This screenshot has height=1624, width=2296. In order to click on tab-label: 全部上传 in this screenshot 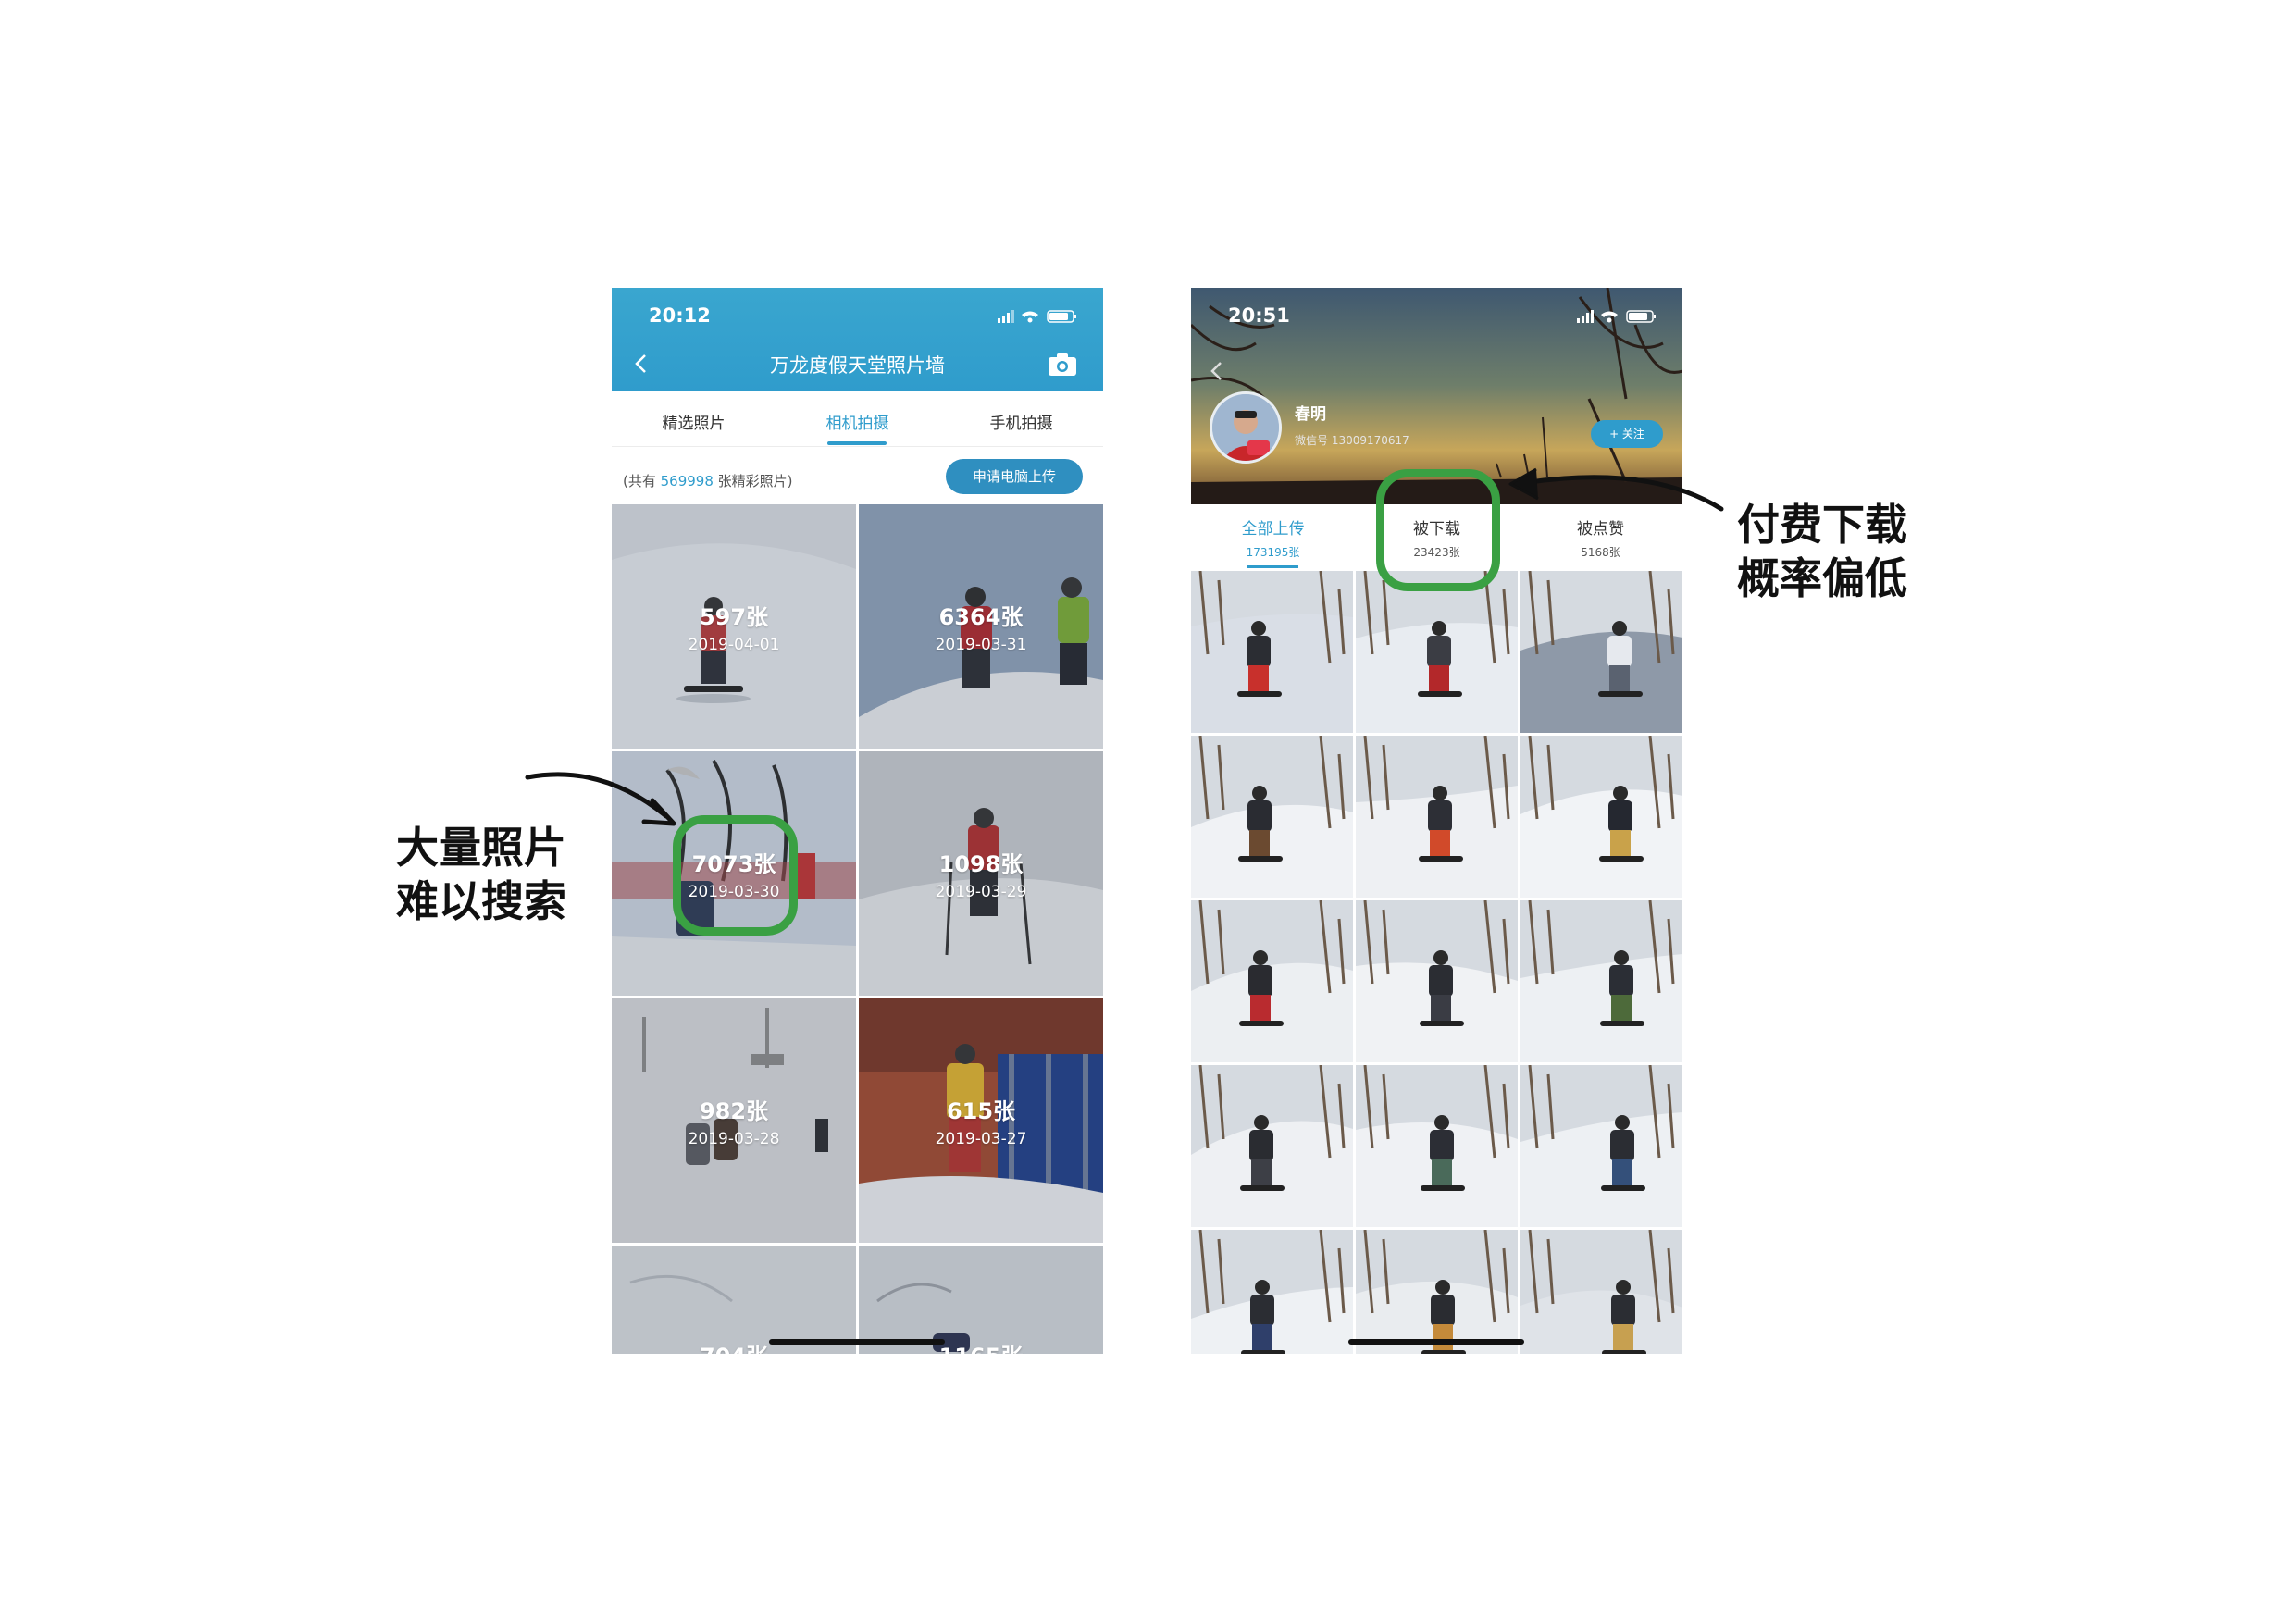, I will do `click(1273, 529)`.